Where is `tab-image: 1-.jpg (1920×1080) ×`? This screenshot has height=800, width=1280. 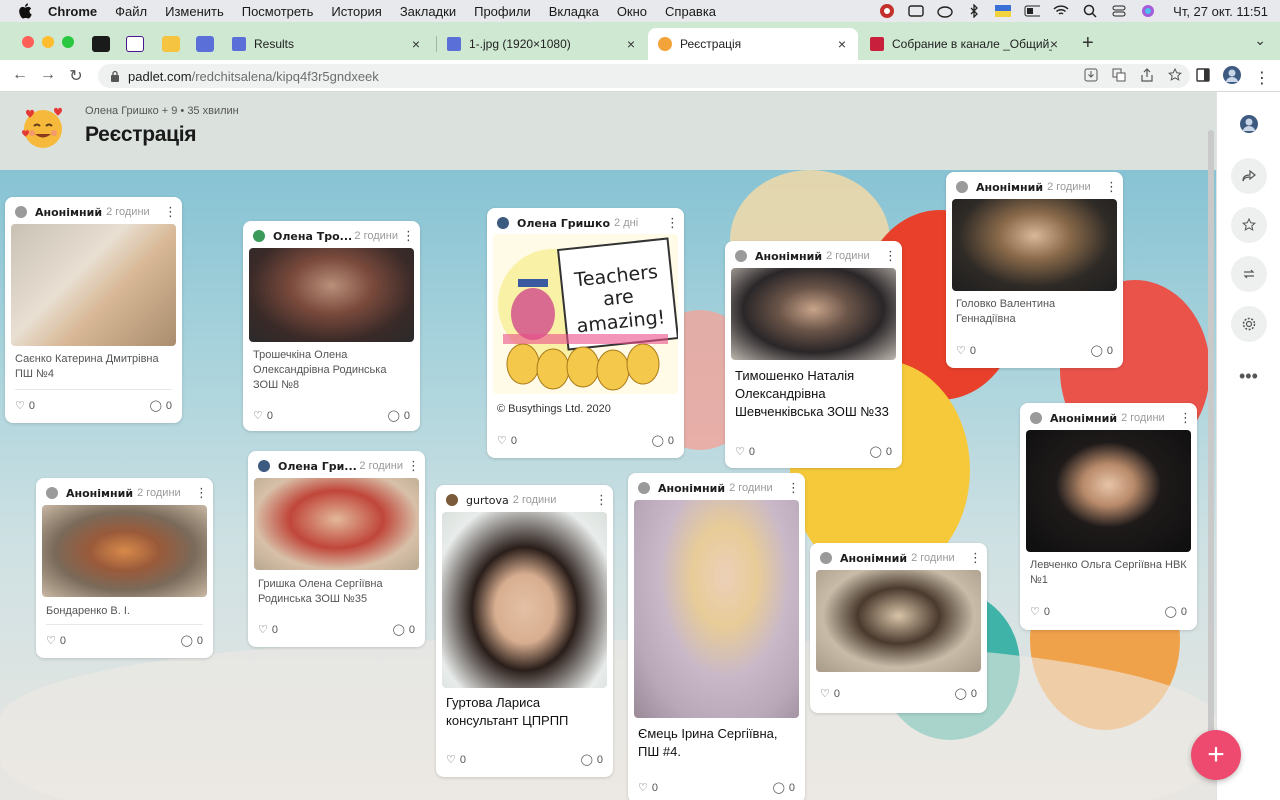
tab-image: 1-.jpg (1920×1080) × is located at coordinates (542, 44).